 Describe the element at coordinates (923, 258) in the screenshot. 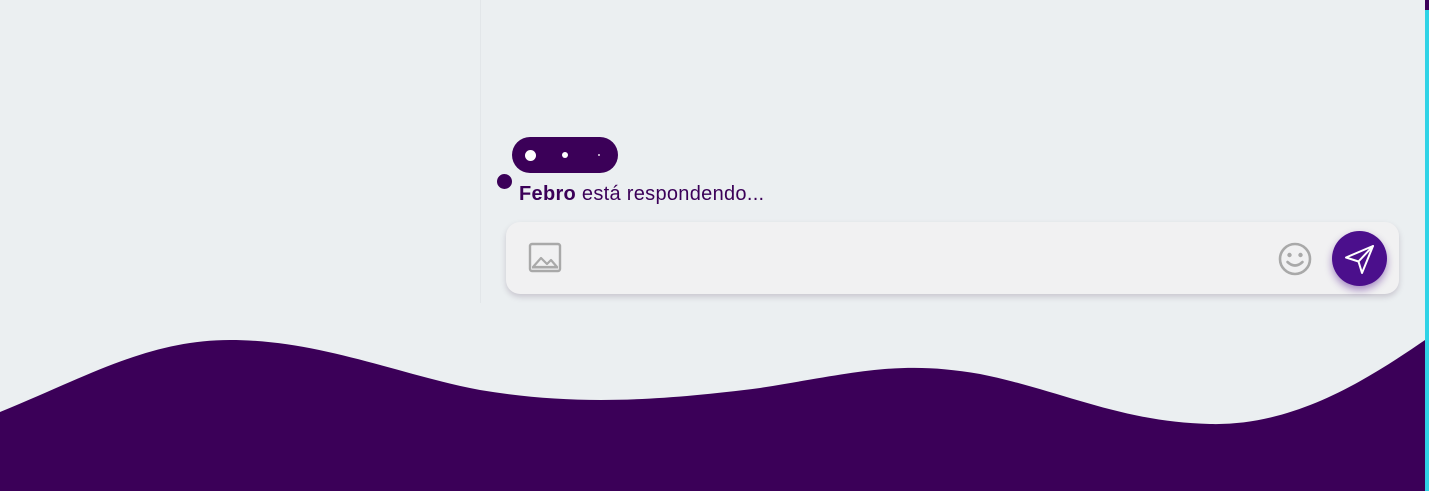

I see `message-input` at that location.